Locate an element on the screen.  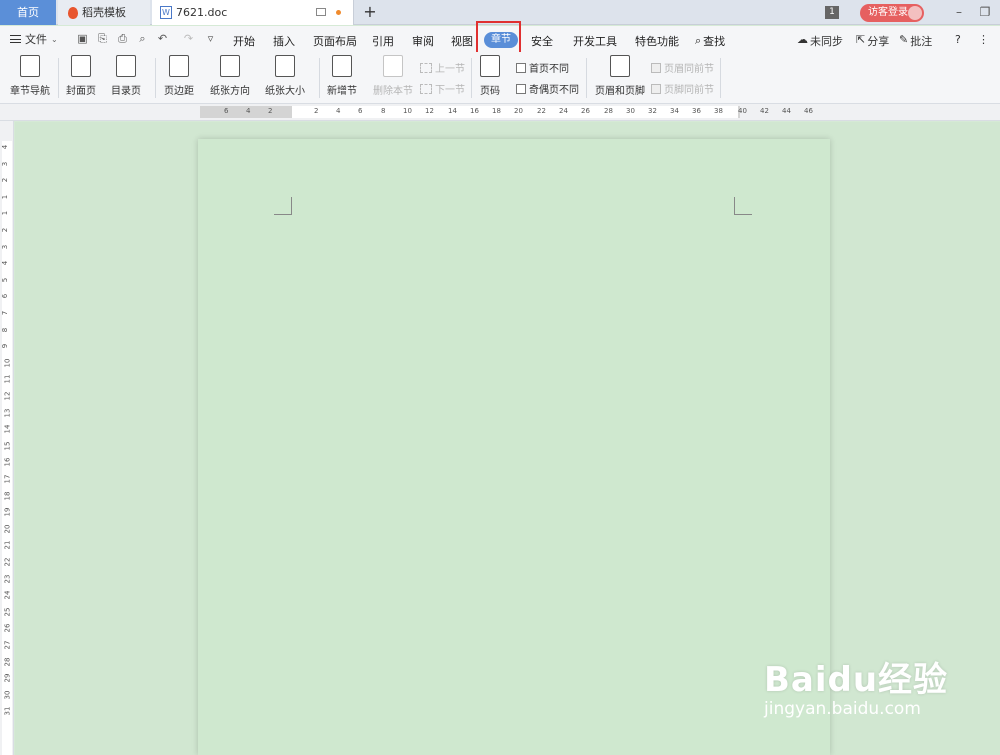
header-footer-label: 页眉和页脚 is located at coordinates (620, 91).